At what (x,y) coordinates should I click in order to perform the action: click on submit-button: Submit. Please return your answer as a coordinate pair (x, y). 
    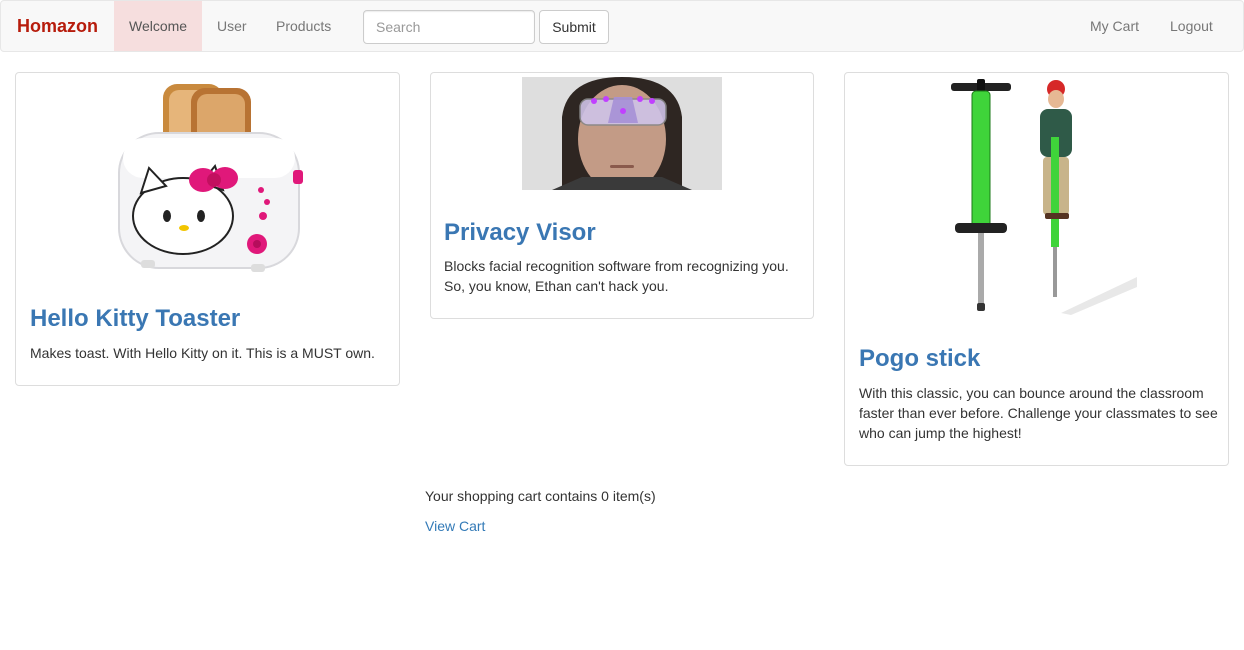
    Looking at the image, I should click on (574, 27).